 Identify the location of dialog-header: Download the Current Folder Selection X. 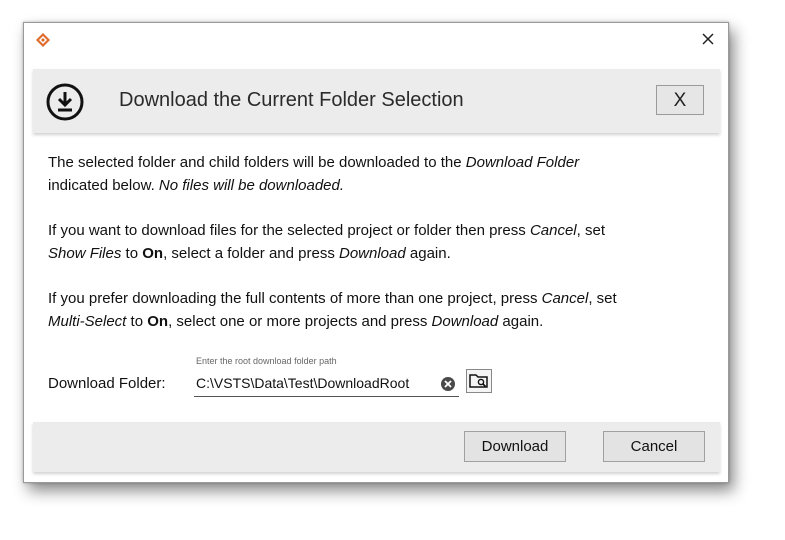
(376, 101).